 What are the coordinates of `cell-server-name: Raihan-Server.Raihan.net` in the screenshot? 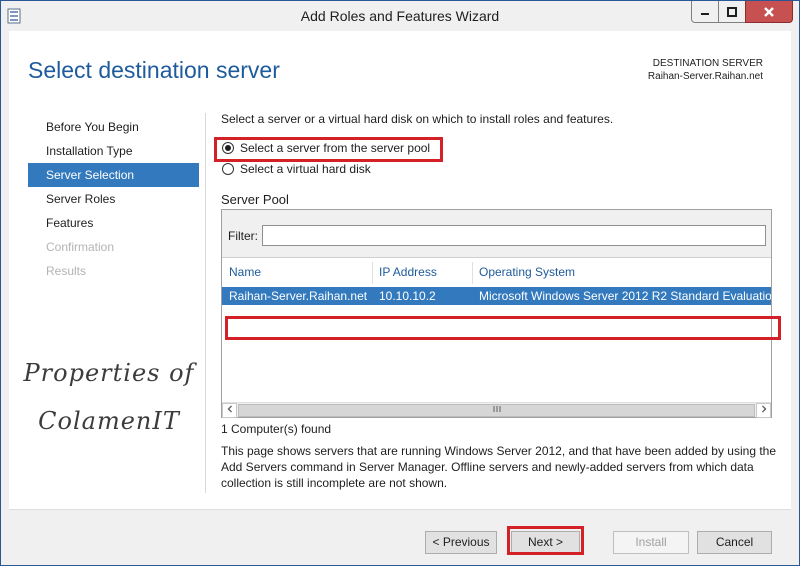 It's located at (298, 296).